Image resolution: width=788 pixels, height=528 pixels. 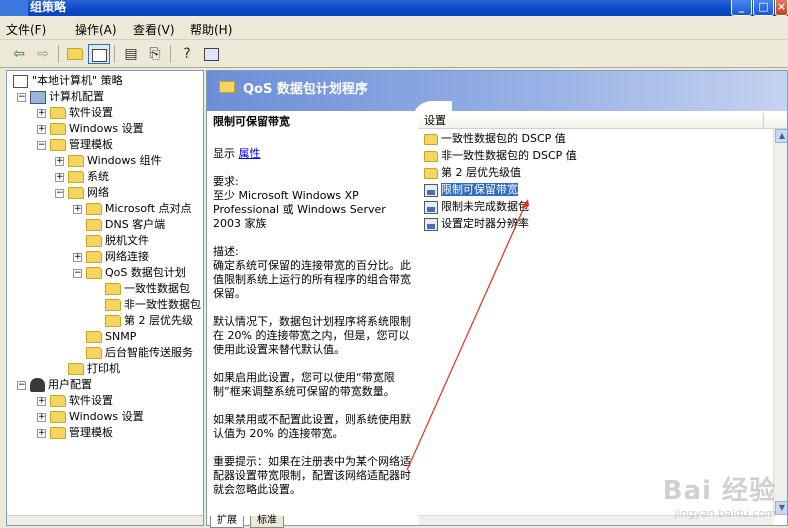 What do you see at coordinates (90, 129) in the screenshot?
I see `tree-item-windows-settings: + Windows 设置` at bounding box center [90, 129].